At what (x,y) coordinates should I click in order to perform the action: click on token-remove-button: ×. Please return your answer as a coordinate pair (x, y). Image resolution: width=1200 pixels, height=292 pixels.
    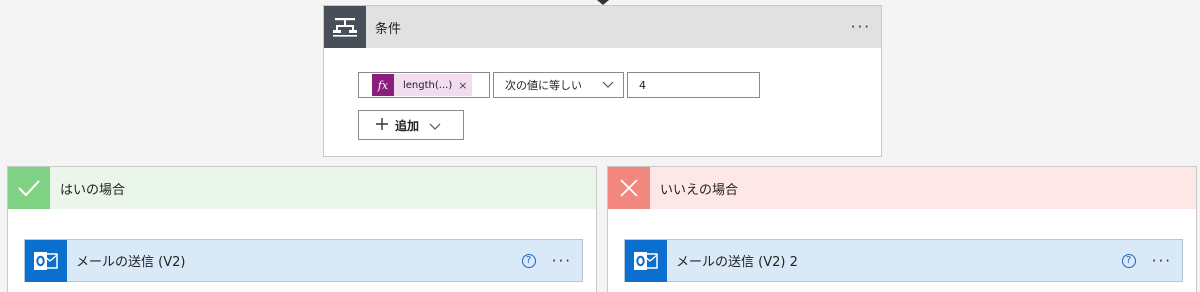
    Looking at the image, I should click on (465, 85).